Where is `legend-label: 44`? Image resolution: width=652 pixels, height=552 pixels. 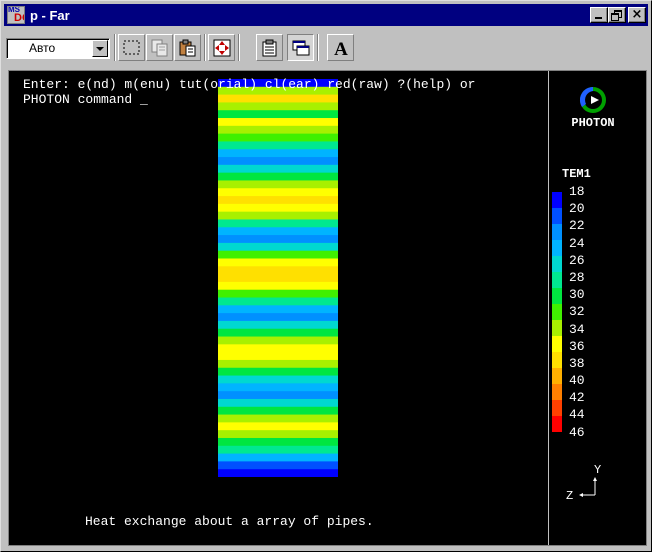
legend-label: 44 is located at coordinates (577, 415).